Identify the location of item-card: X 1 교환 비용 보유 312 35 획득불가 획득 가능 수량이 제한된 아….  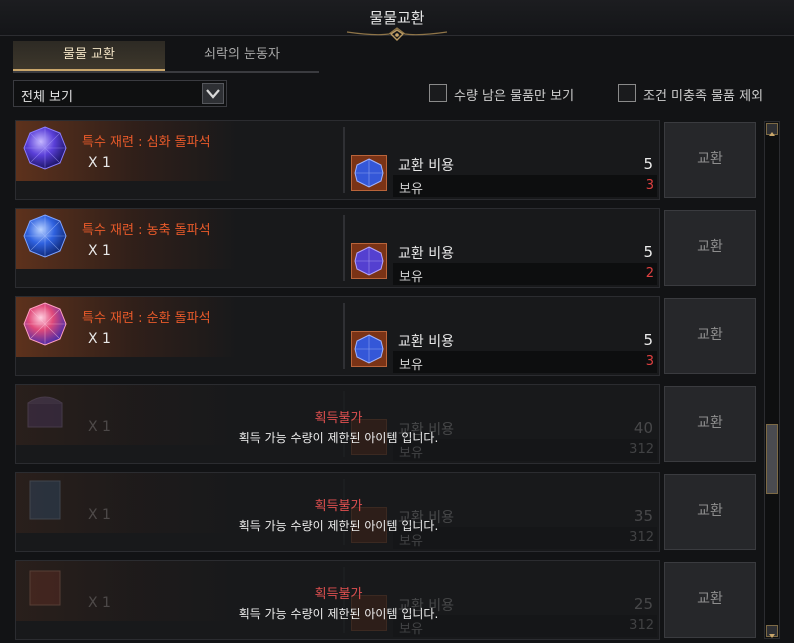
(337, 512).